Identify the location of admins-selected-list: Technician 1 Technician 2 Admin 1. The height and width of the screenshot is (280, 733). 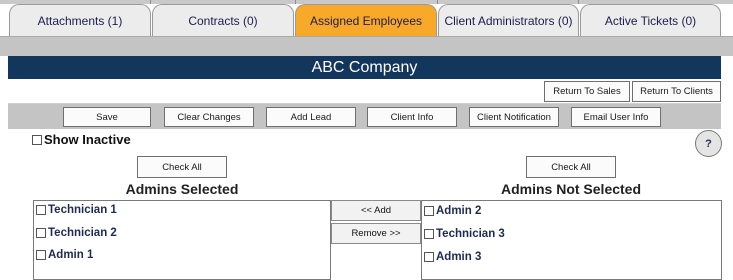
(182, 240).